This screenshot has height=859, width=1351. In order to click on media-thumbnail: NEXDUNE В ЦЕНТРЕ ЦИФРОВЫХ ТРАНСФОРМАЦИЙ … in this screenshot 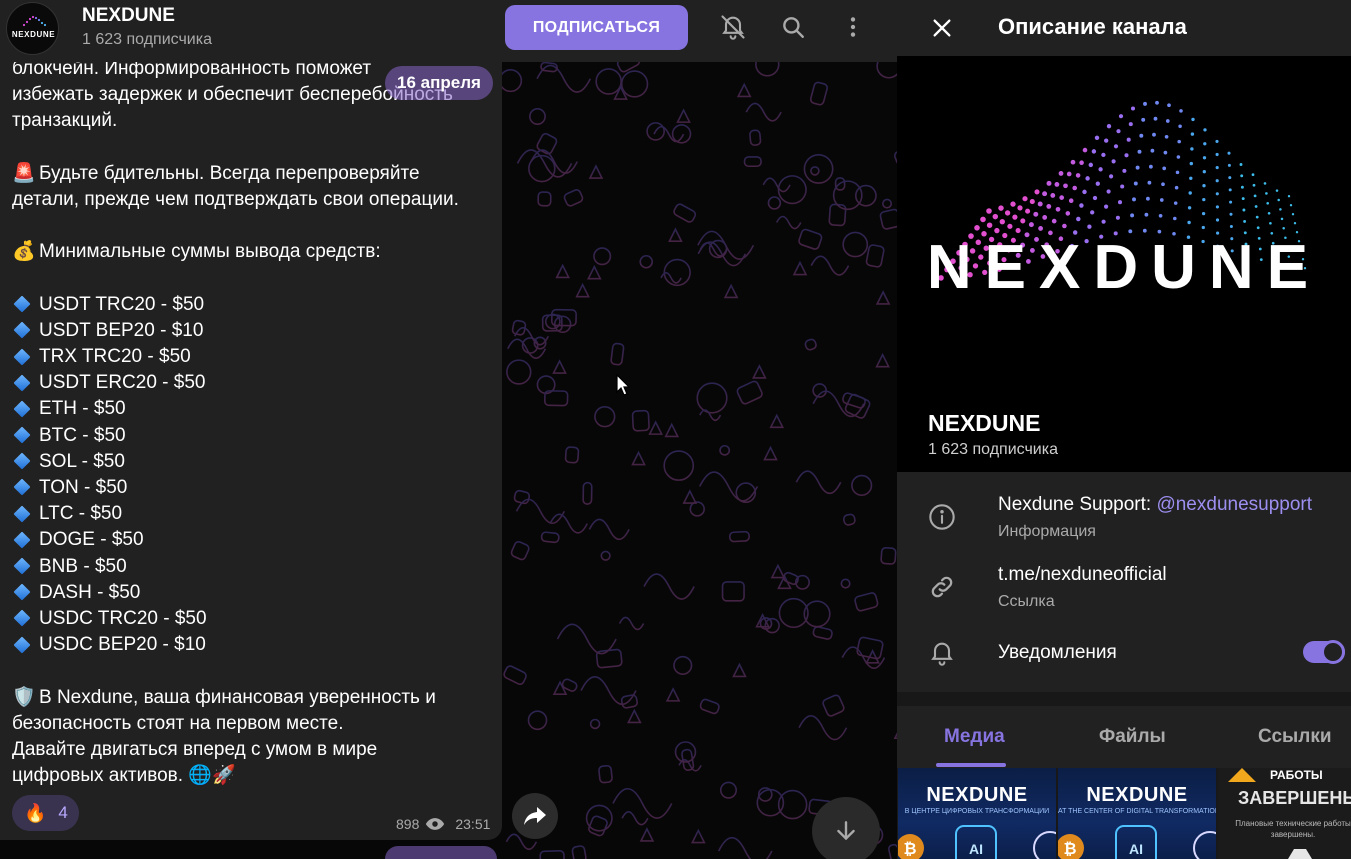, I will do `click(977, 813)`.